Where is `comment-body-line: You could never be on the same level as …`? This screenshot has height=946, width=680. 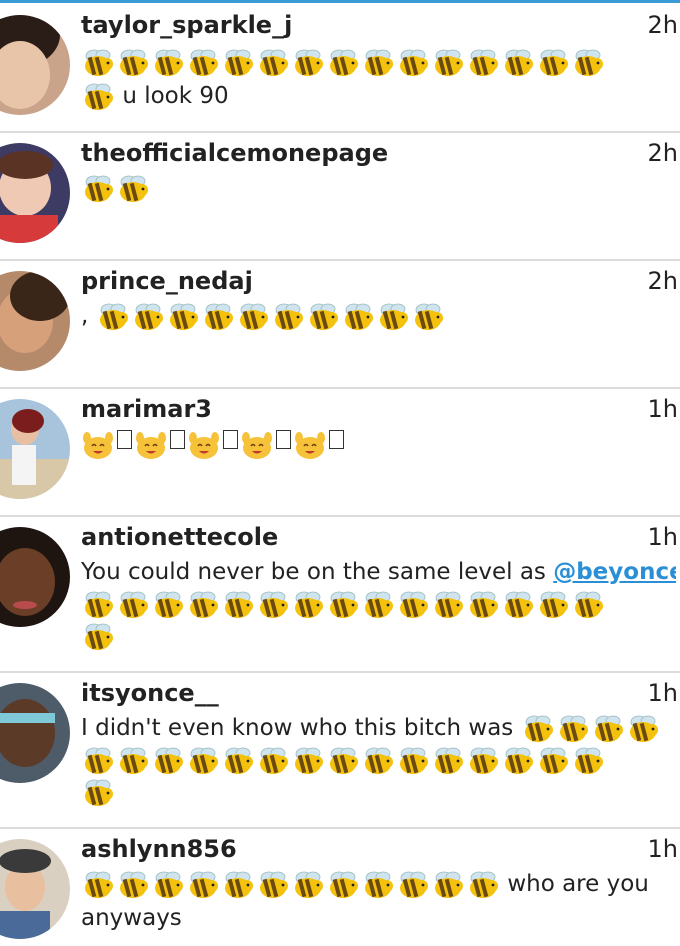
comment-body-line: You could never be on the same level as … is located at coordinates (378, 572).